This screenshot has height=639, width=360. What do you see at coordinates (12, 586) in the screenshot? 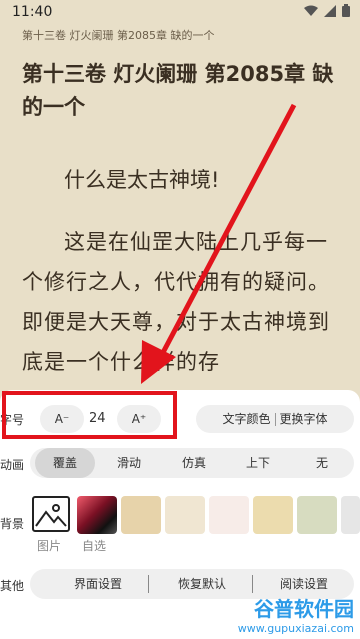
I see `other-label: 其他` at bounding box center [12, 586].